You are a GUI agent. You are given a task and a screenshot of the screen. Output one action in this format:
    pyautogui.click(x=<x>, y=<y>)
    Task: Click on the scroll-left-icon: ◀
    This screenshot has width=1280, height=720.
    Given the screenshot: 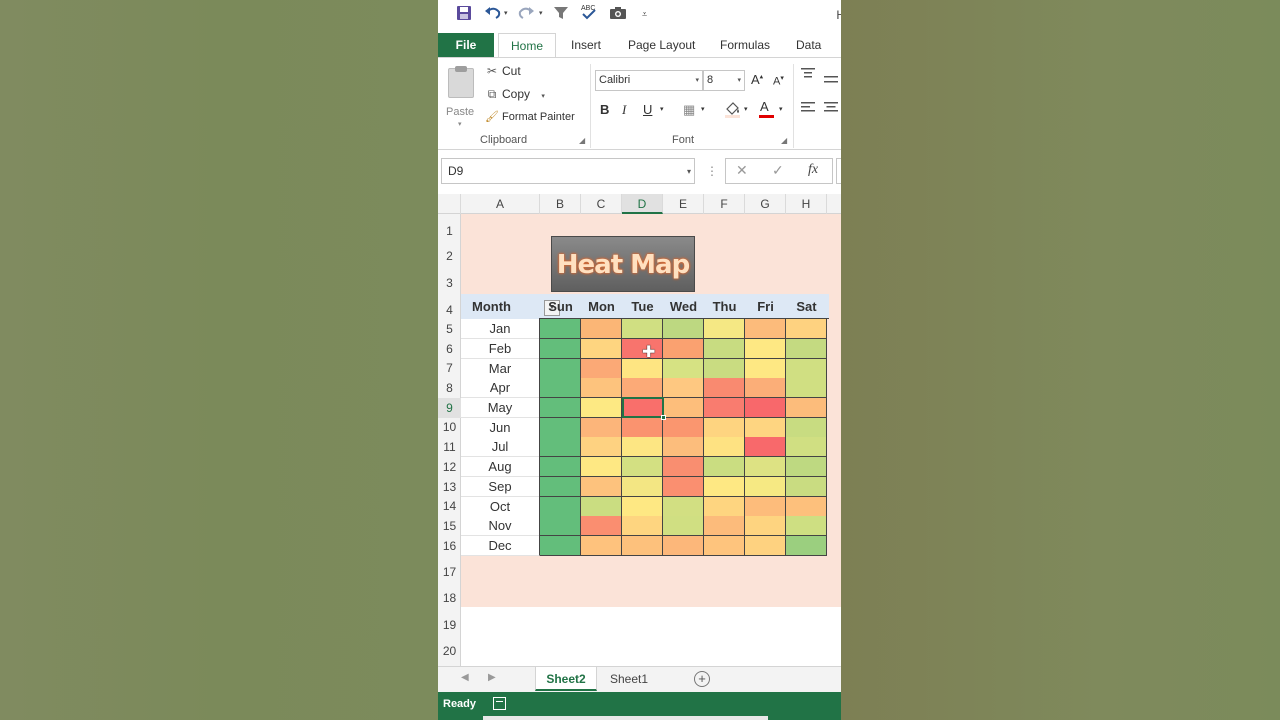 What is the action you would take?
    pyautogui.click(x=465, y=677)
    